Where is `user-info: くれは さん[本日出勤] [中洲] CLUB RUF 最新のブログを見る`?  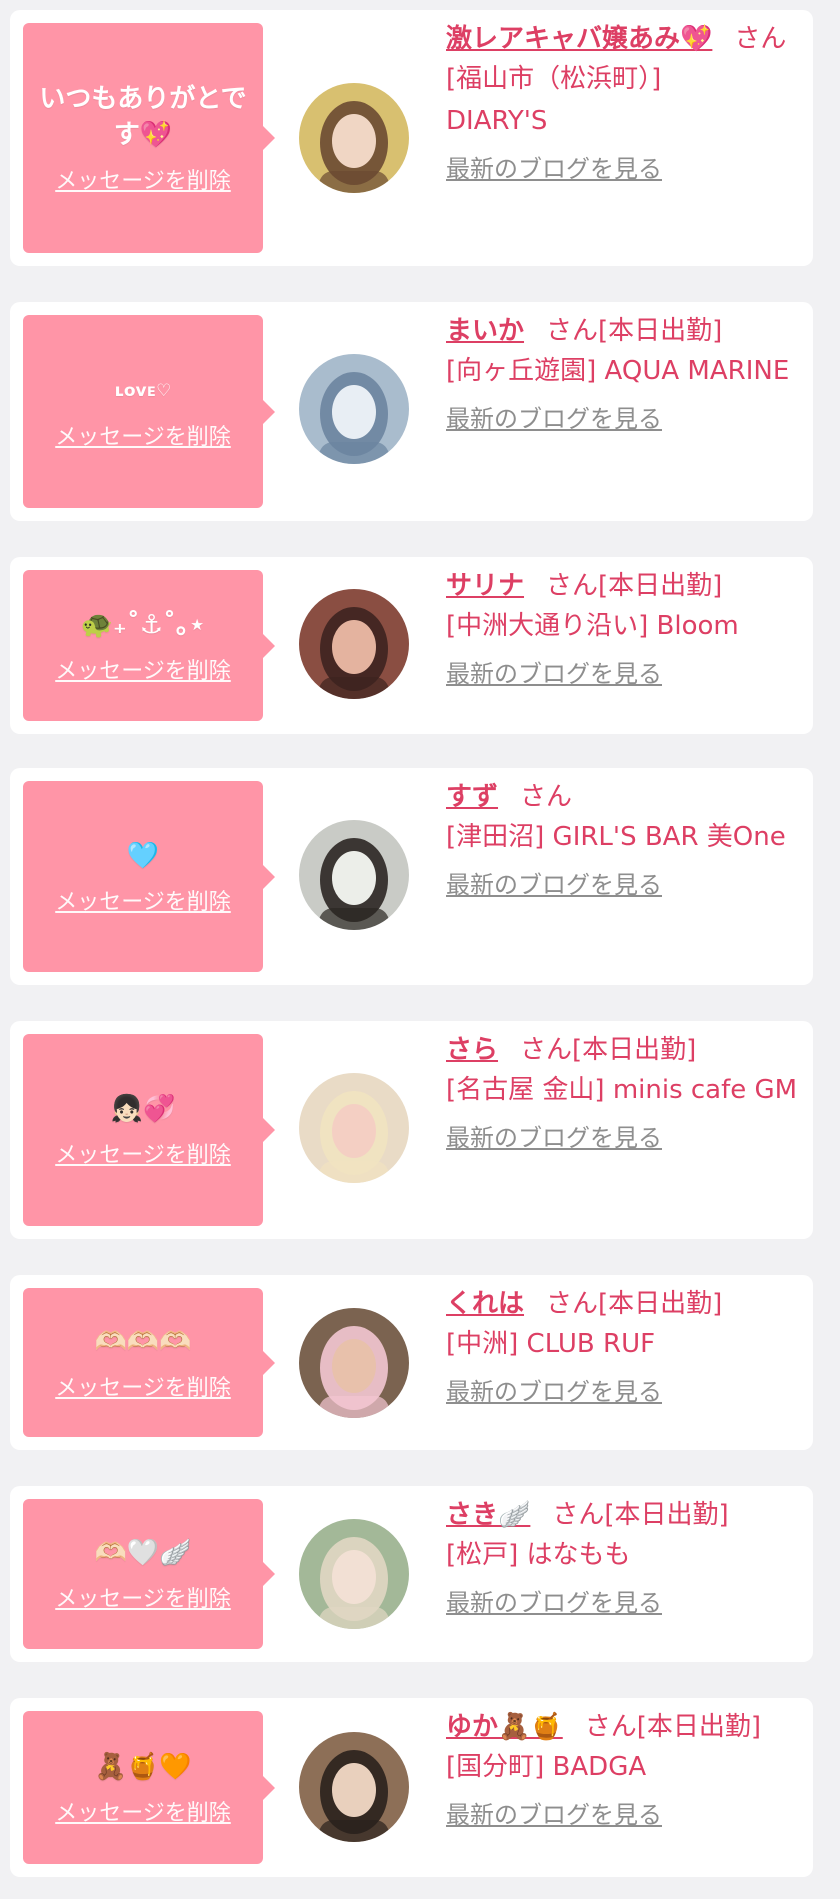
user-info: くれは さん[本日出勤] [中洲] CLUB RUF 最新のブログを見る is located at coordinates (623, 1347).